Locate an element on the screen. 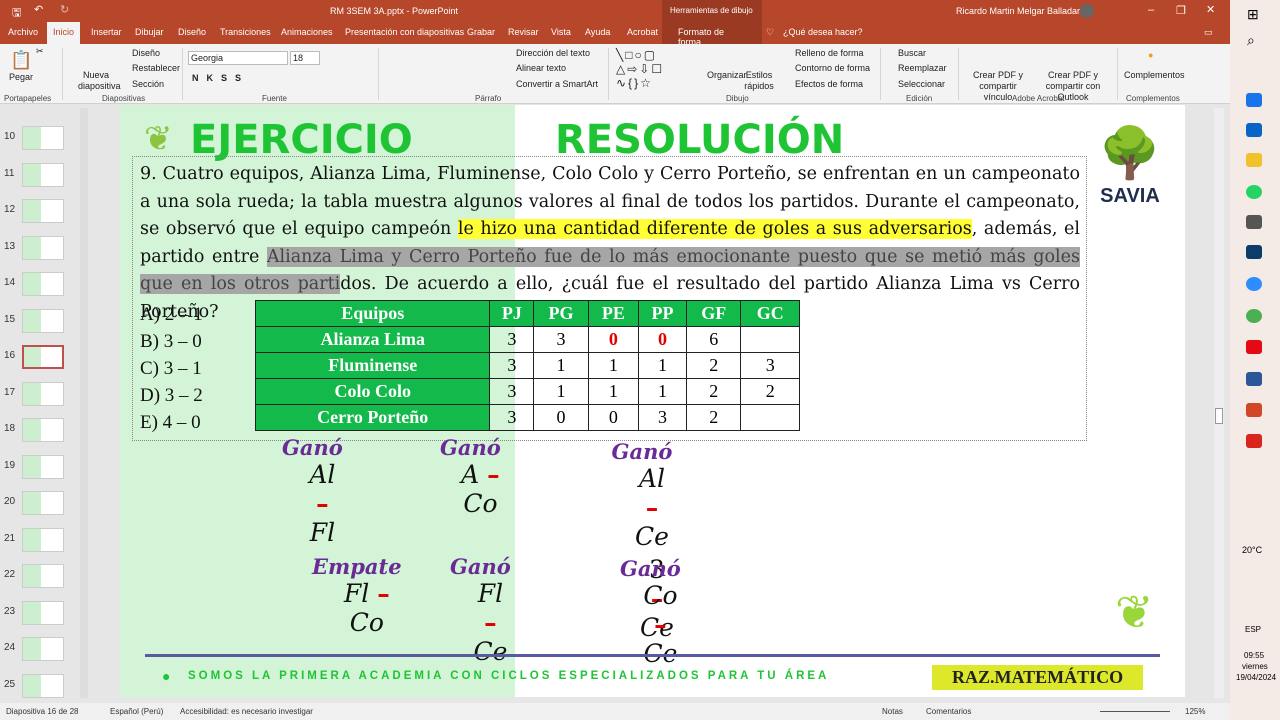 This screenshot has height=720, width=1280. table-header: PE is located at coordinates (613, 313).